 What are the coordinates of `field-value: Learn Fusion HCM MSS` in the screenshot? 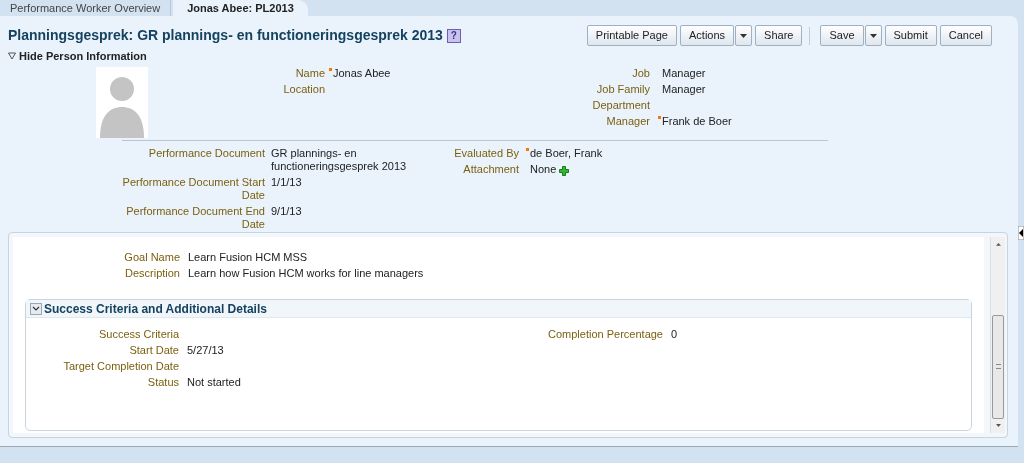 It's located at (248, 257).